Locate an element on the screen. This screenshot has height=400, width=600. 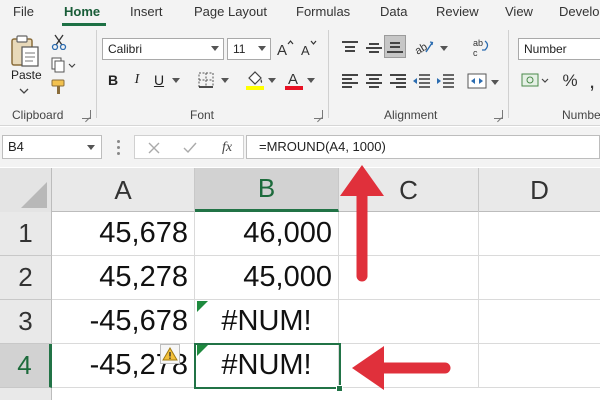
tab-view: View is located at coordinates (519, 11).